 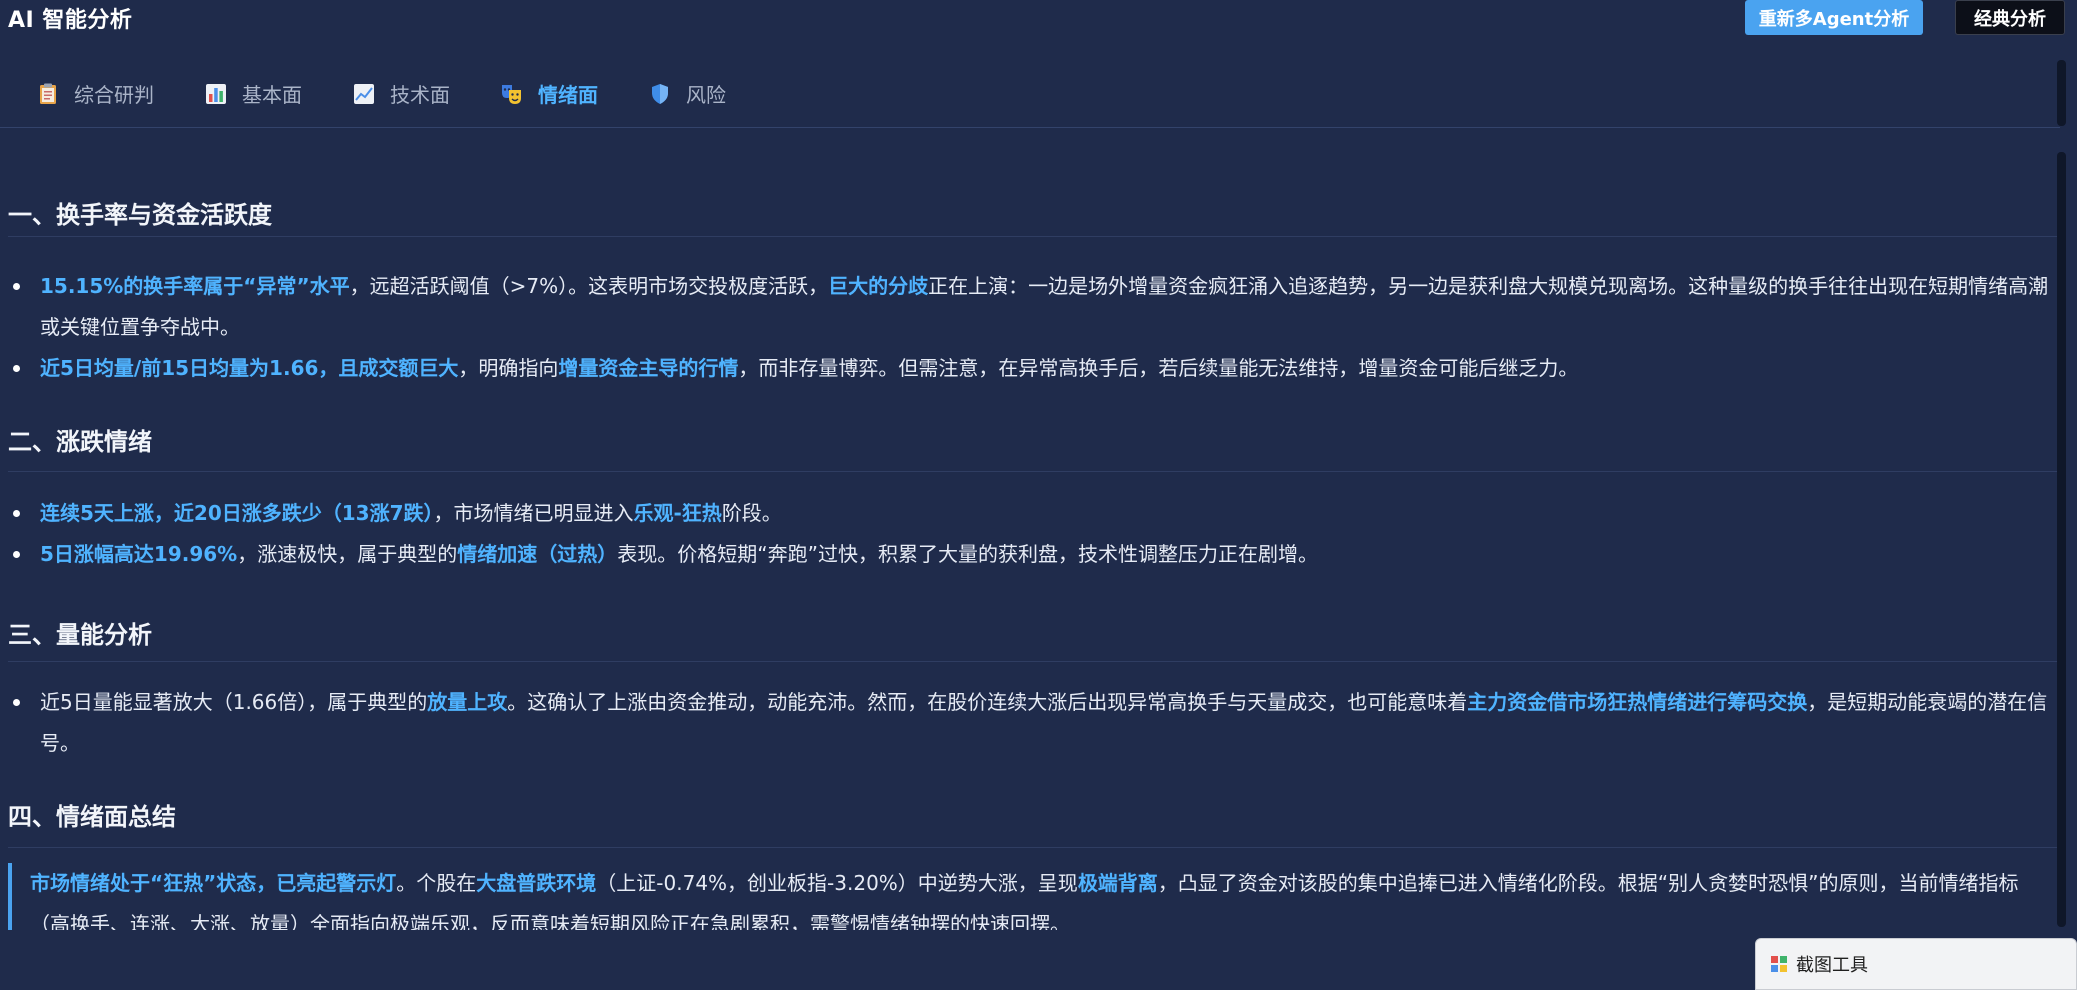 I want to click on tab-label: 风险, so click(x=706, y=95).